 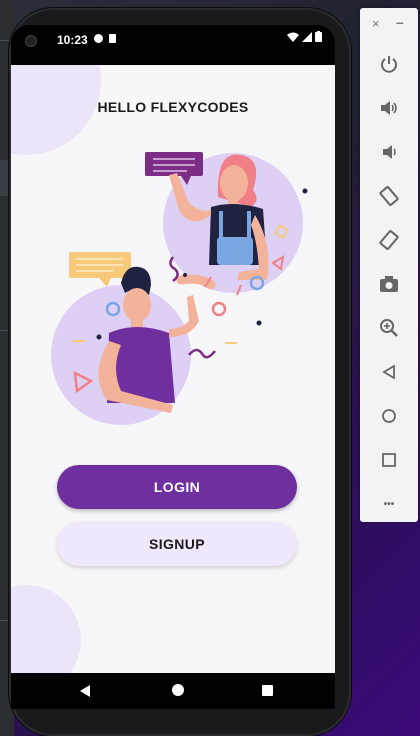 What do you see at coordinates (46, 629) in the screenshot?
I see `decor-blob` at bounding box center [46, 629].